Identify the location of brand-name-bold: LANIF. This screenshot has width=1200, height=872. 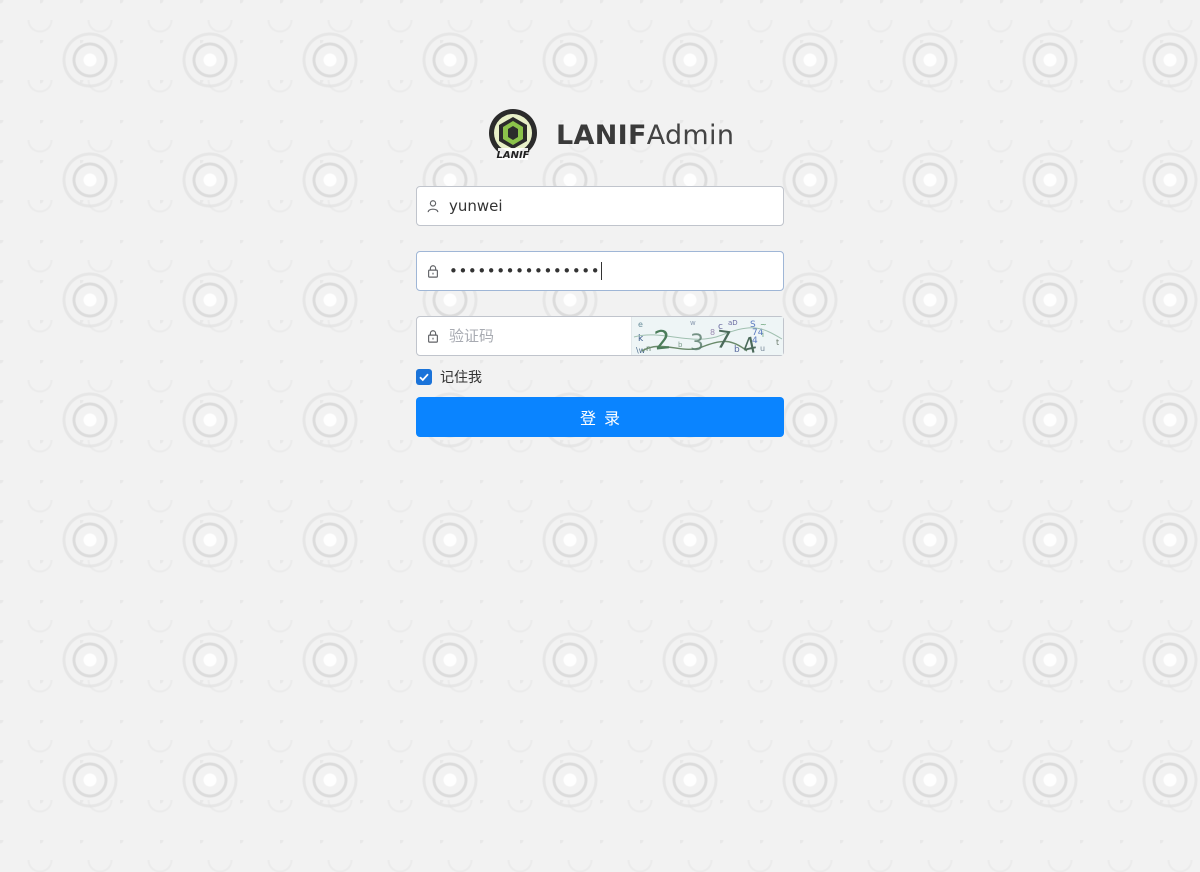
(601, 135).